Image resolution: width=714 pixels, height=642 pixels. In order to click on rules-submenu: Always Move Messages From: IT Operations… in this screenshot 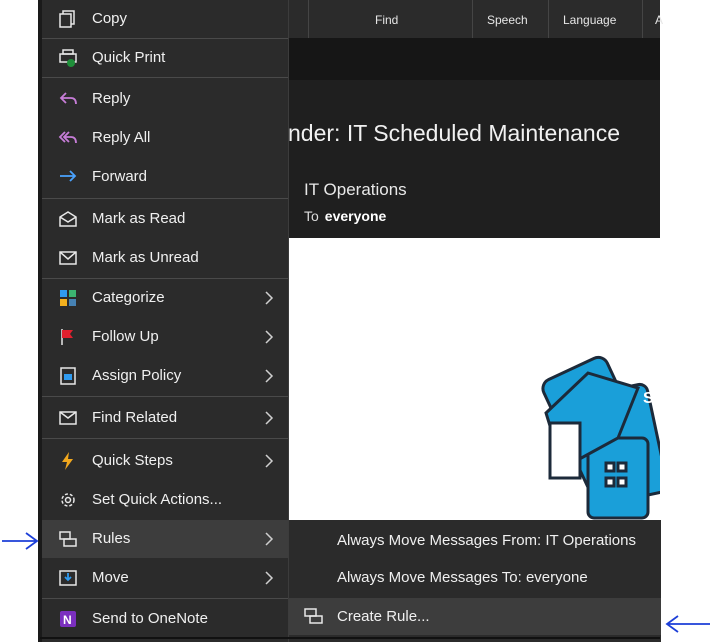, I will do `click(474, 581)`.